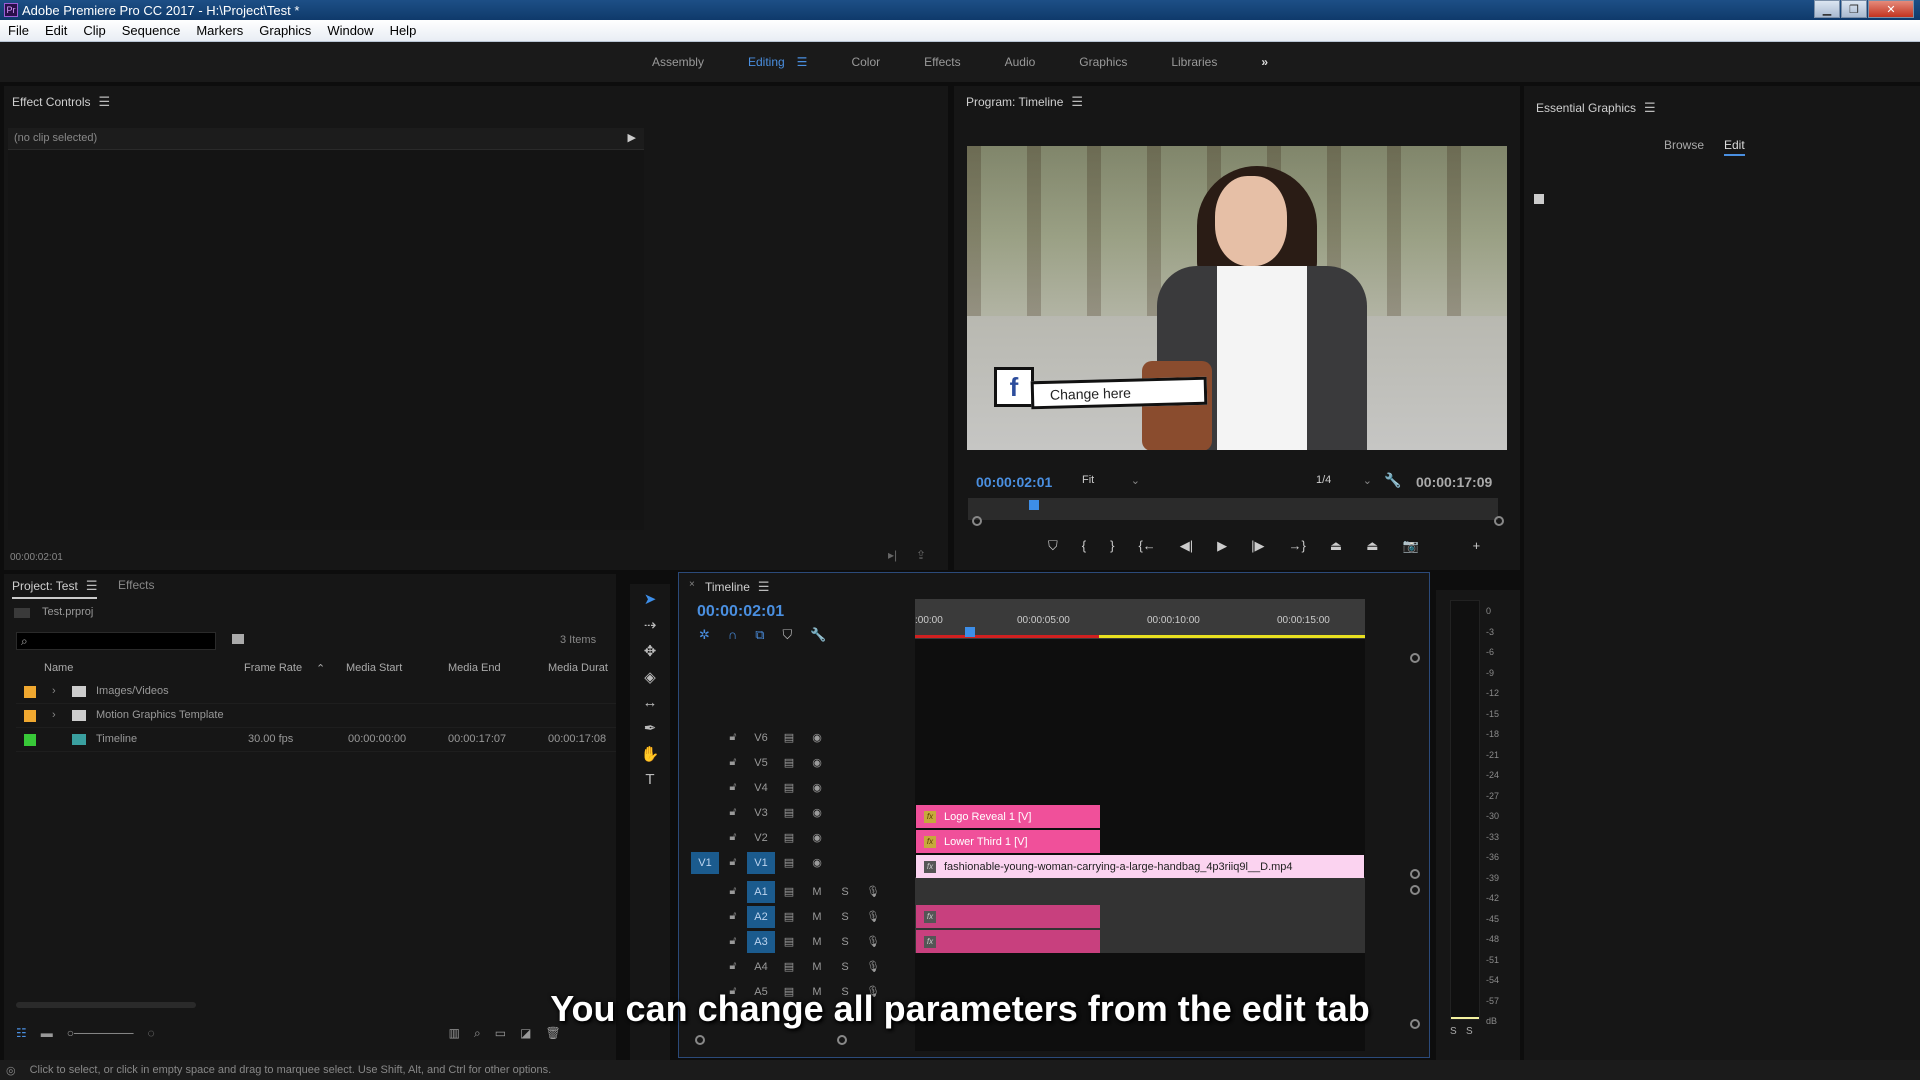 The image size is (1920, 1080). What do you see at coordinates (1477, 546) in the screenshot?
I see `button-editor-plus-icon: +` at bounding box center [1477, 546].